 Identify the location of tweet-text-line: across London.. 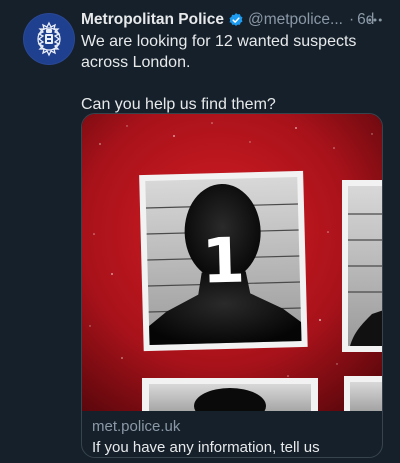
(136, 62).